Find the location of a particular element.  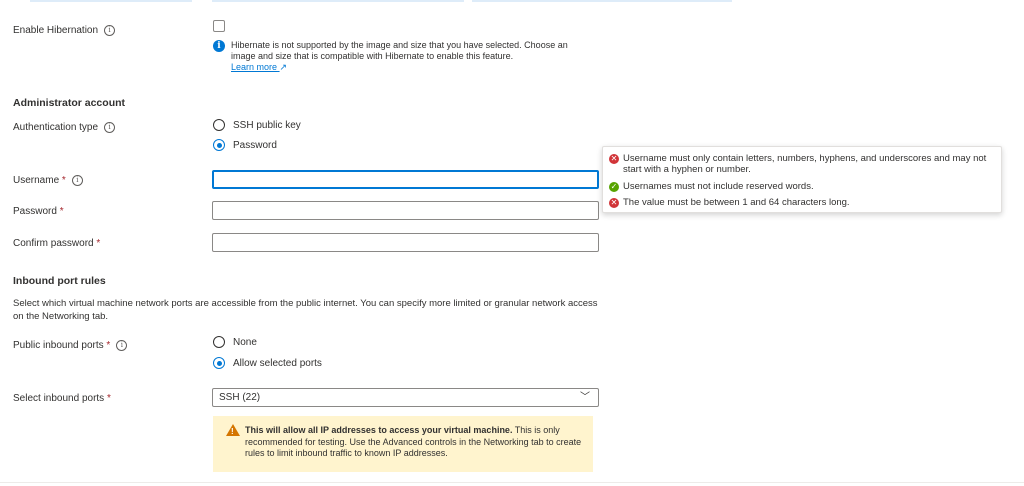

auth-option-ssh: SSH public key is located at coordinates (257, 125).